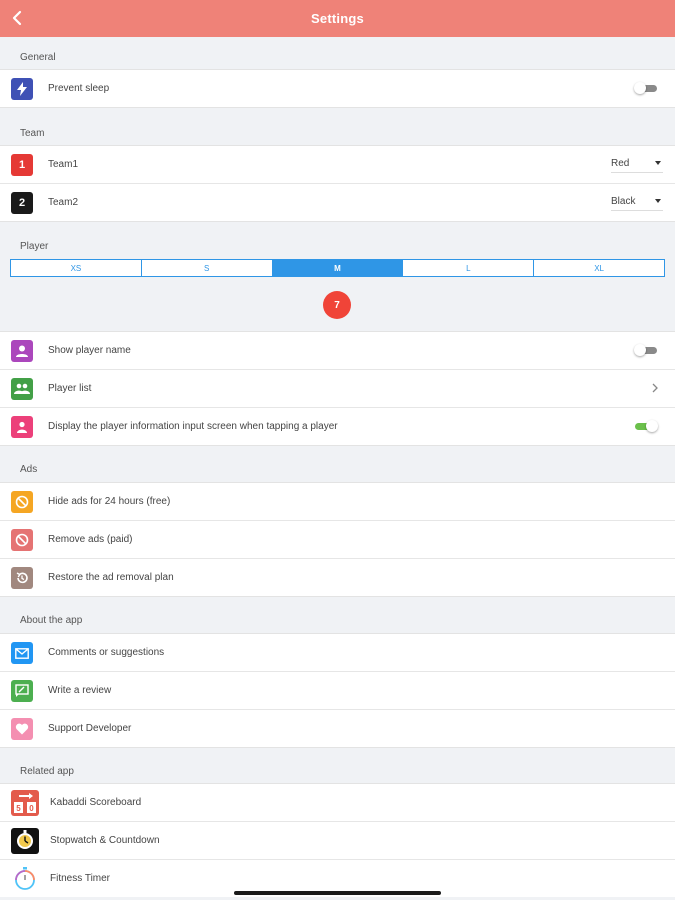  What do you see at coordinates (22, 427) in the screenshot?
I see `player-card-icon` at bounding box center [22, 427].